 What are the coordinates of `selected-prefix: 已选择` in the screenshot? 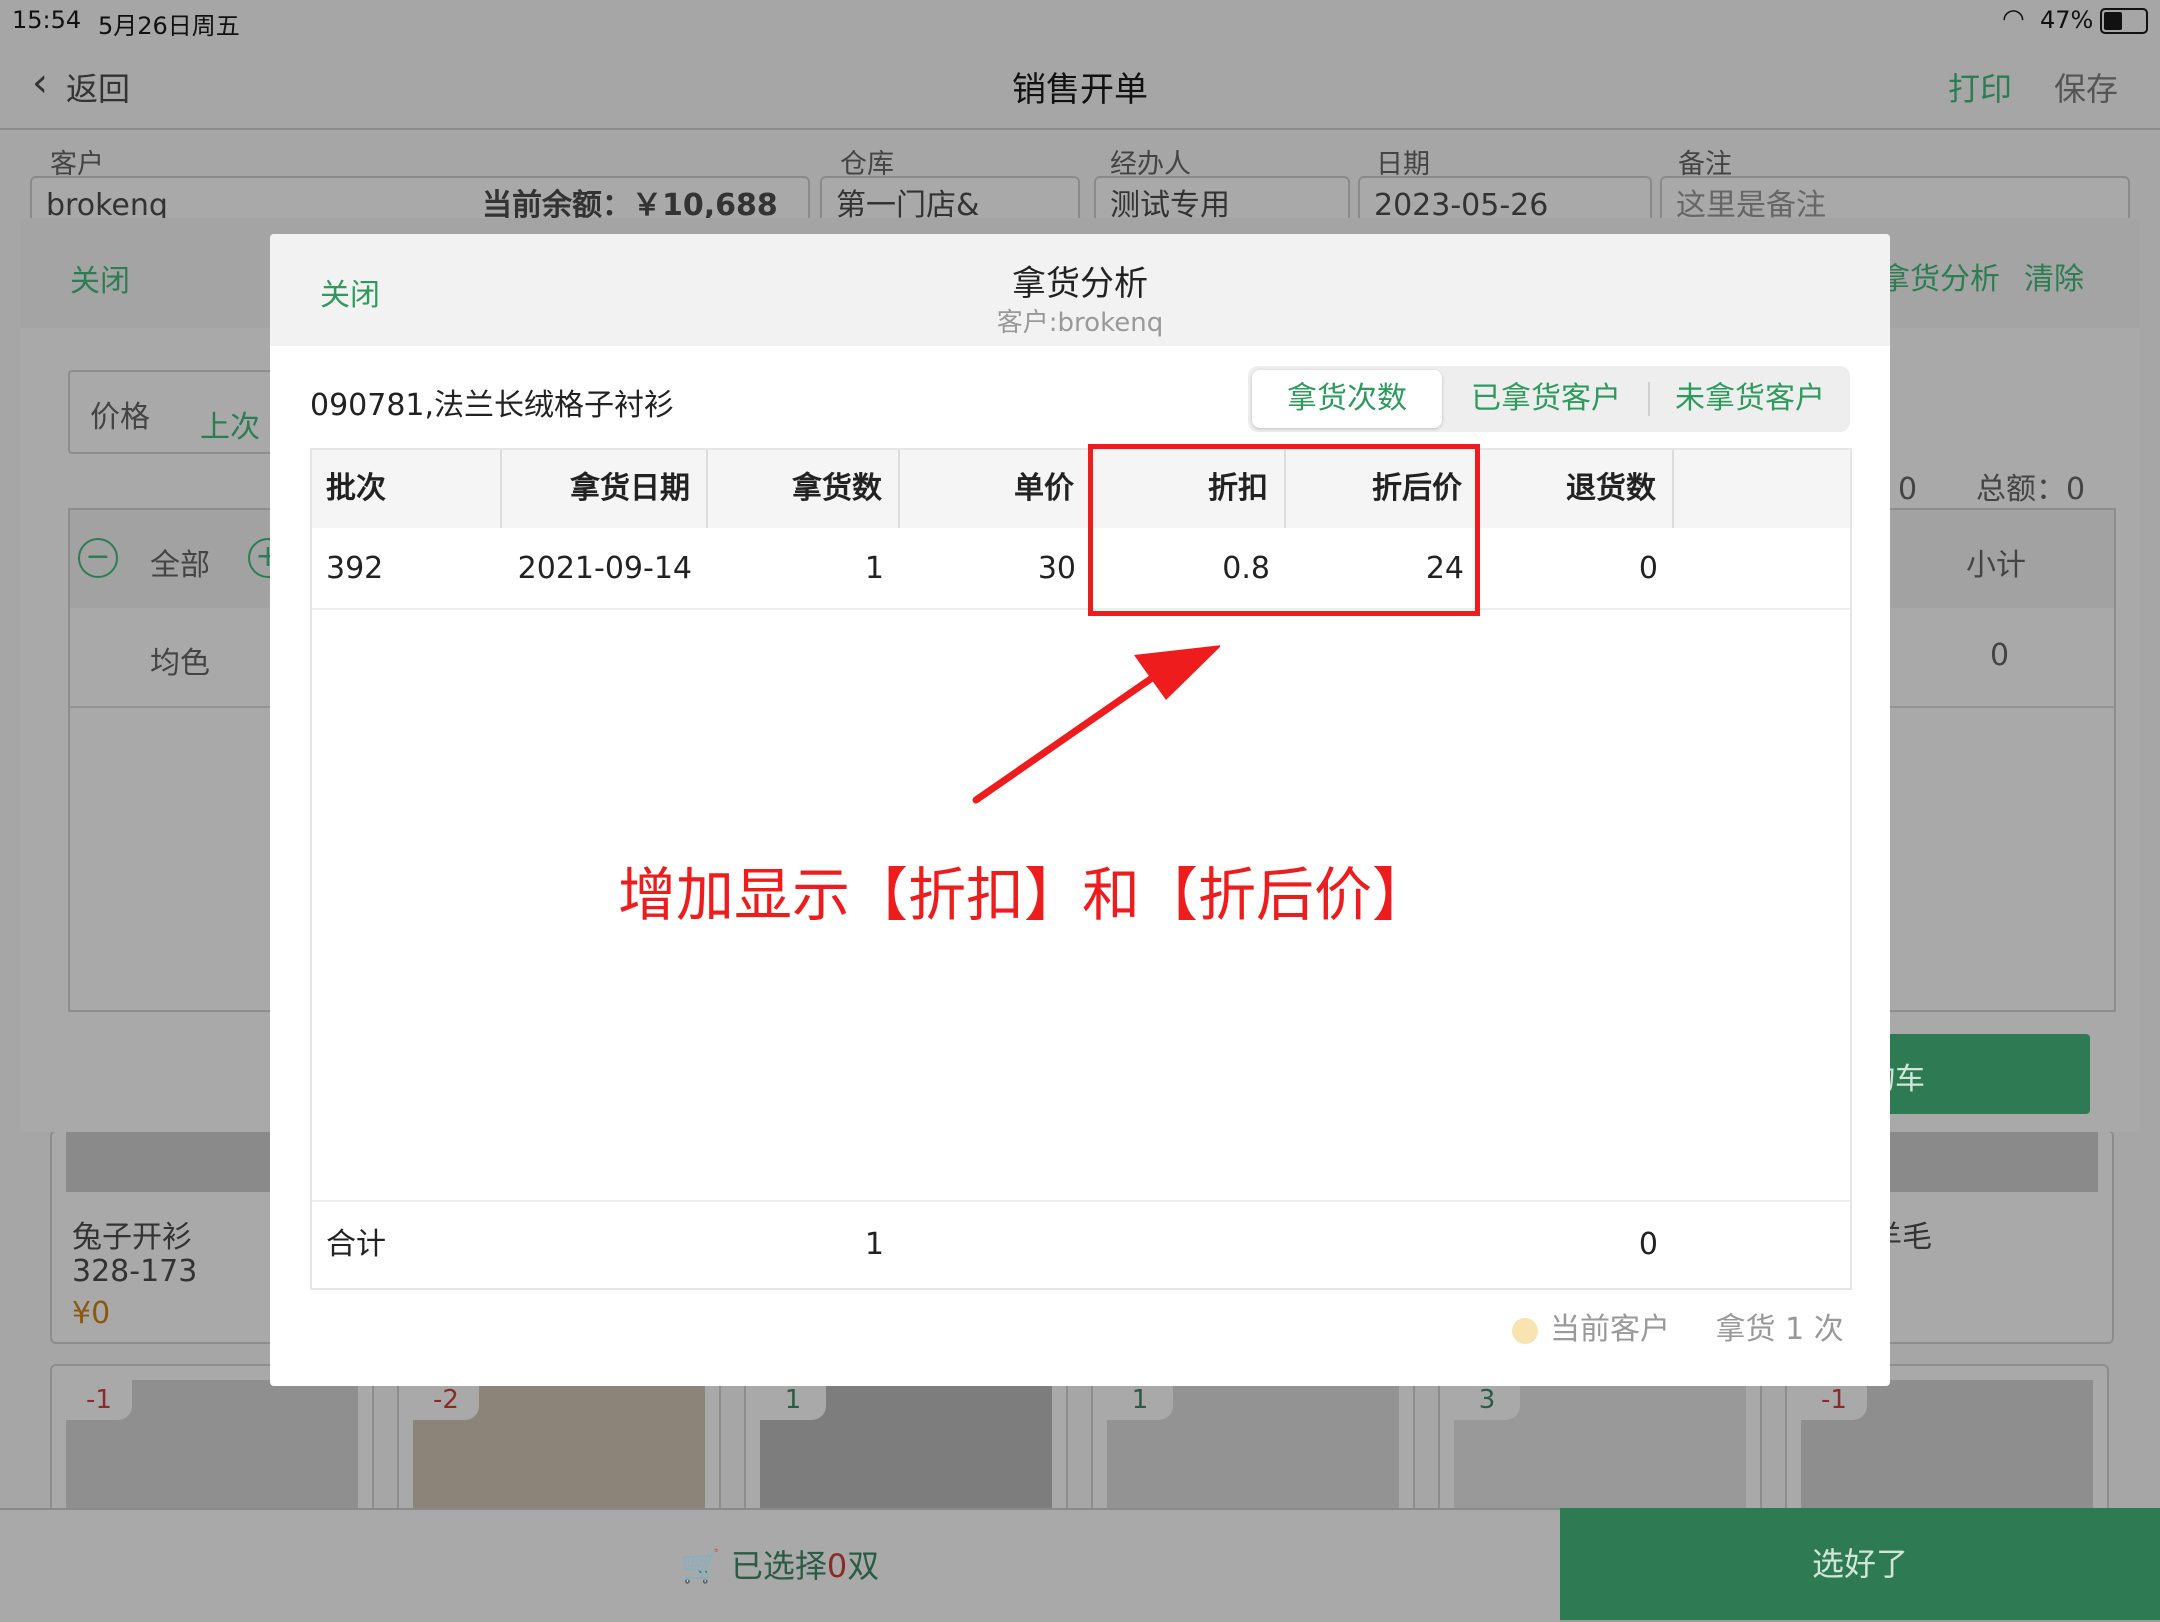 It's located at (778, 1566).